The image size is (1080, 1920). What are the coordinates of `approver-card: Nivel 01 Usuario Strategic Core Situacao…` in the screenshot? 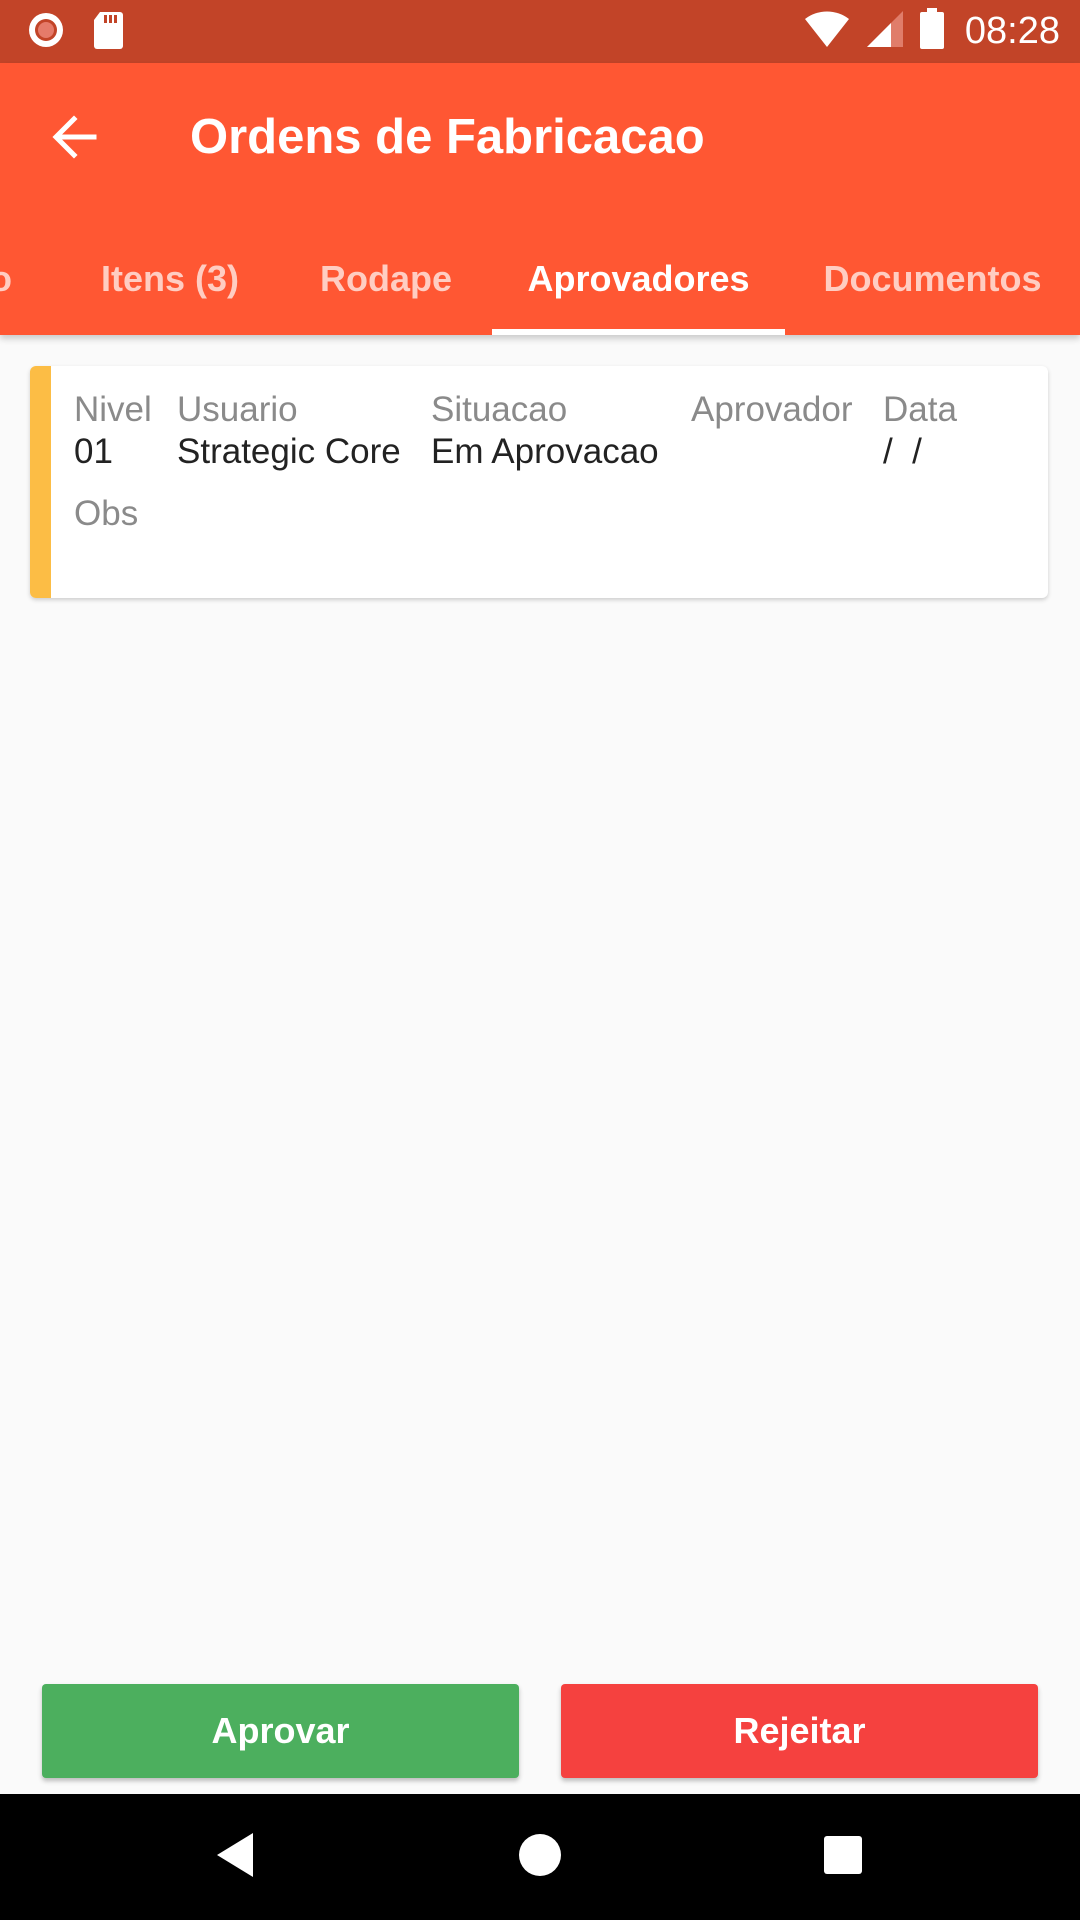 It's located at (539, 482).